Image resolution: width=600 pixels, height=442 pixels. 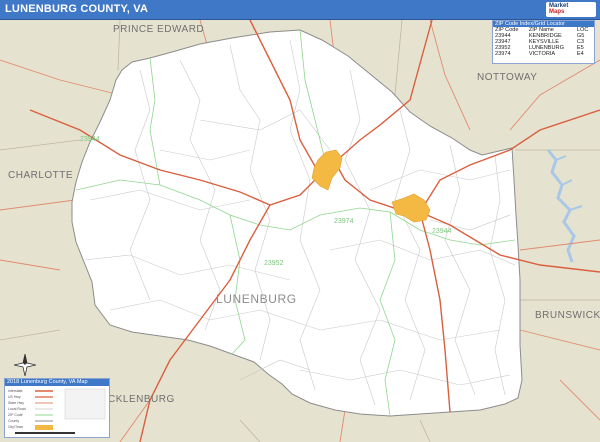 What do you see at coordinates (14, 421) in the screenshot?
I see `legend-item: County` at bounding box center [14, 421].